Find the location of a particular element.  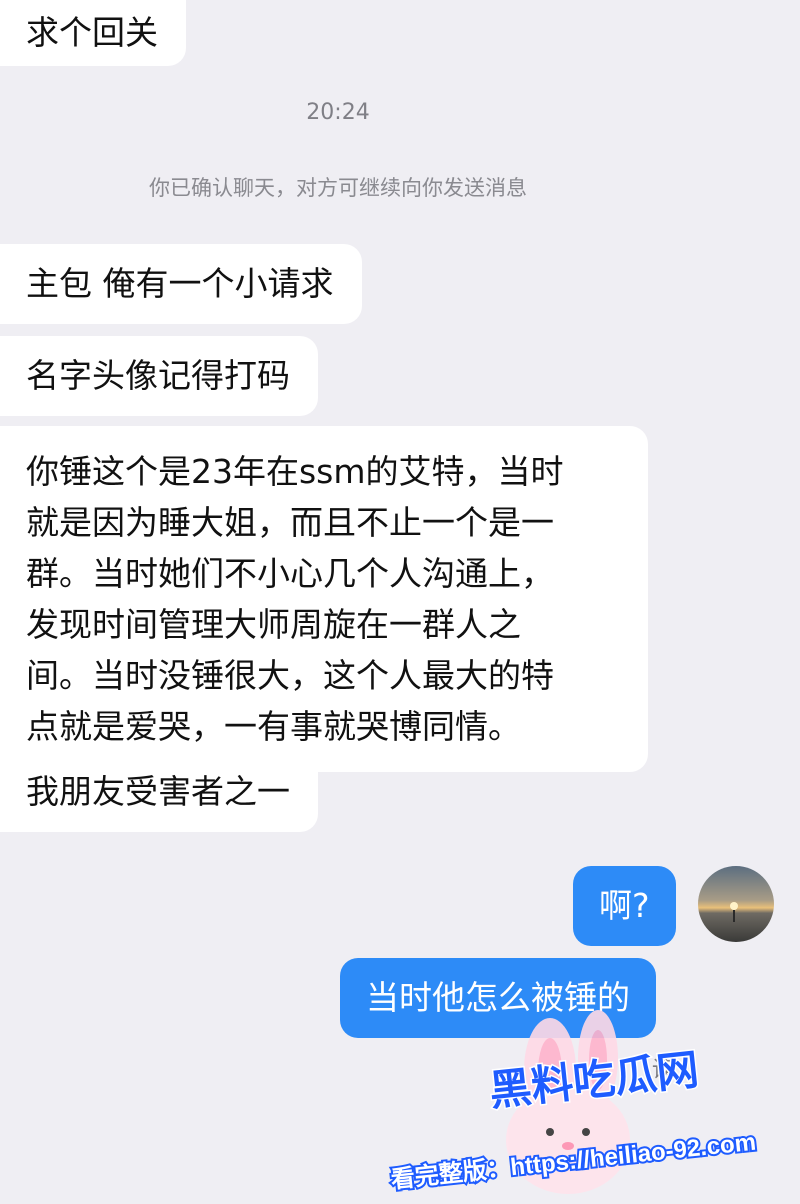

message-text: 名字头像记得打码 is located at coordinates (158, 375).